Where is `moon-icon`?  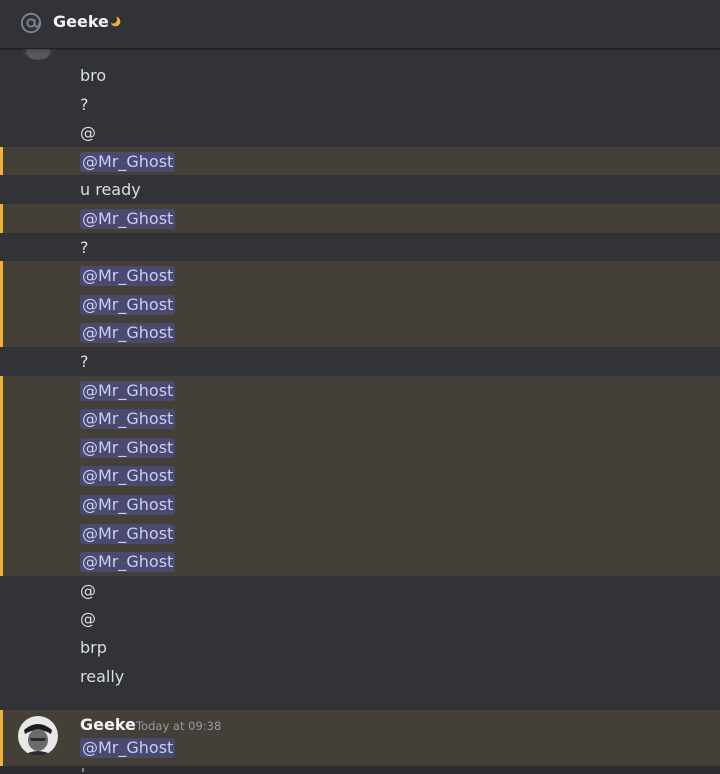 moon-icon is located at coordinates (115, 21).